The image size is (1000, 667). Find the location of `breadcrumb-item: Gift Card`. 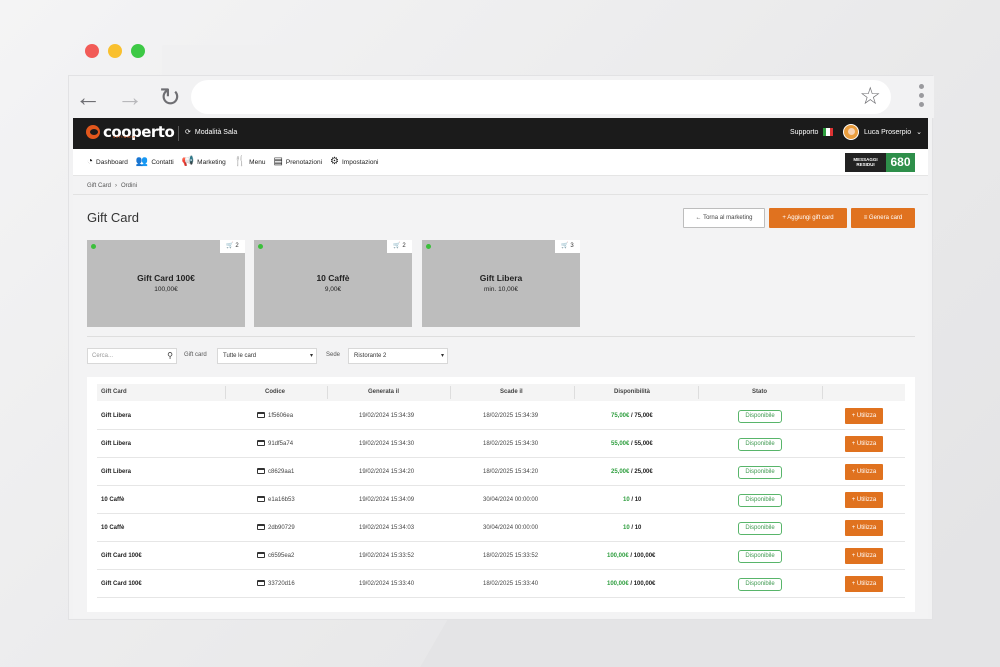

breadcrumb-item: Gift Card is located at coordinates (99, 186).